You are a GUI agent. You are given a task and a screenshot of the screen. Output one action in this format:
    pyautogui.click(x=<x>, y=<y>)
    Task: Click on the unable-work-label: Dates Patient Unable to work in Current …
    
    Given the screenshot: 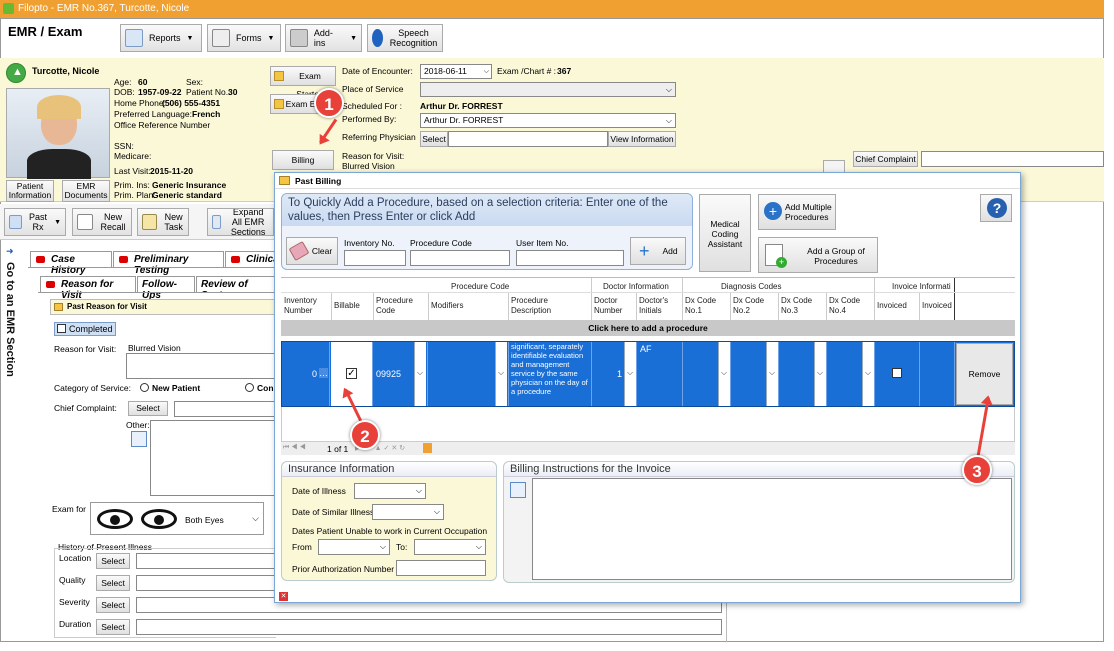 What is the action you would take?
    pyautogui.click(x=390, y=531)
    